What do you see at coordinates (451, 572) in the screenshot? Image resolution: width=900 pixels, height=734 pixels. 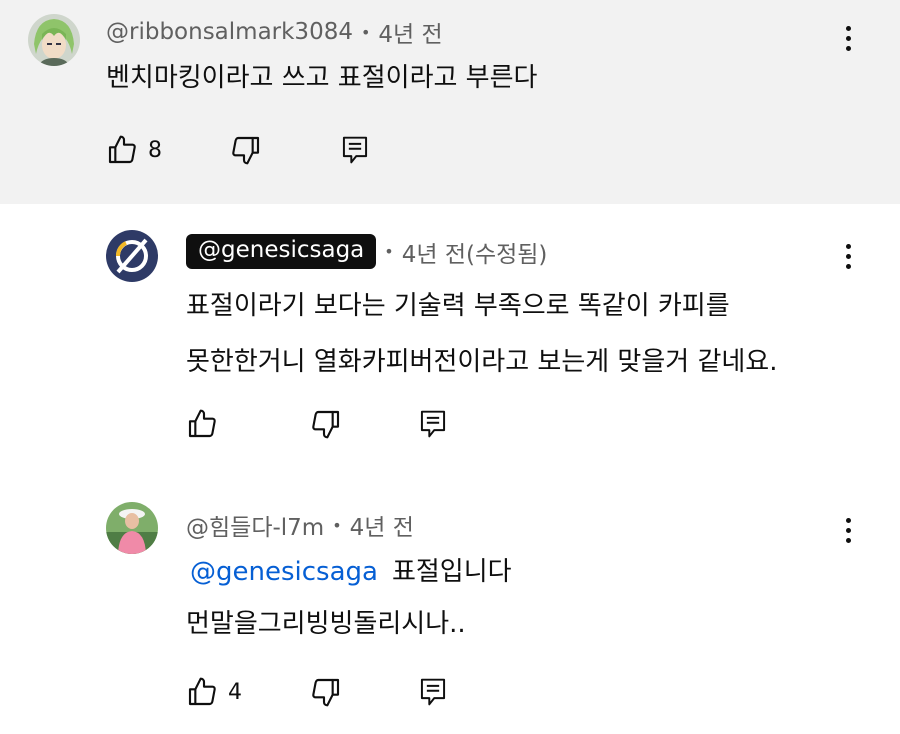 I see `comment-text-segment: 표절입니다` at bounding box center [451, 572].